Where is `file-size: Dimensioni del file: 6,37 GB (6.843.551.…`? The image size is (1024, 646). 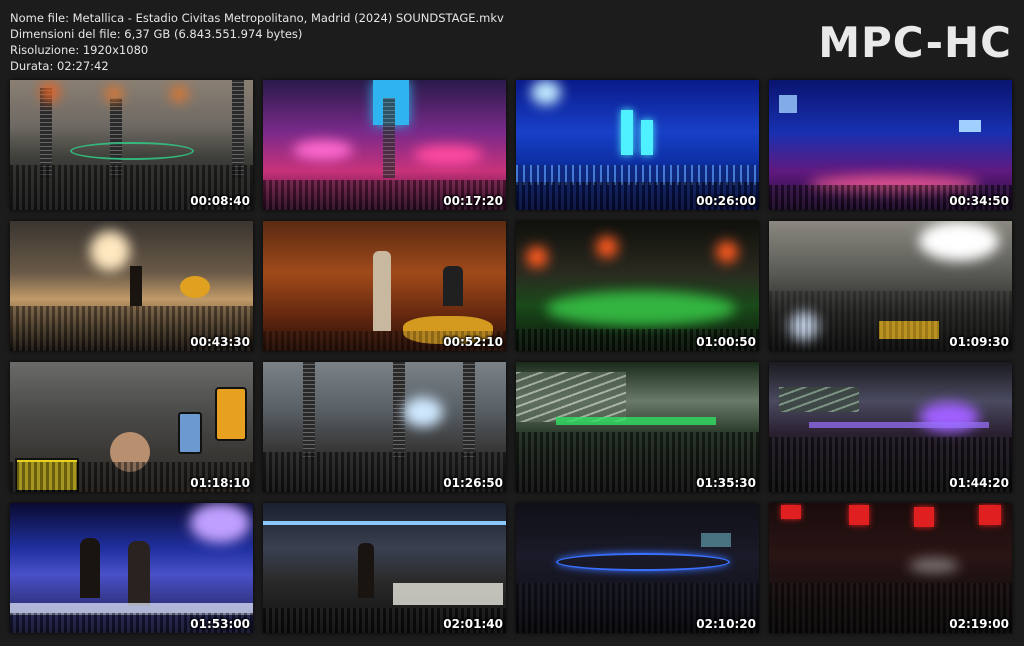 file-size: Dimensioni del file: 6,37 GB (6.843.551.… is located at coordinates (156, 34).